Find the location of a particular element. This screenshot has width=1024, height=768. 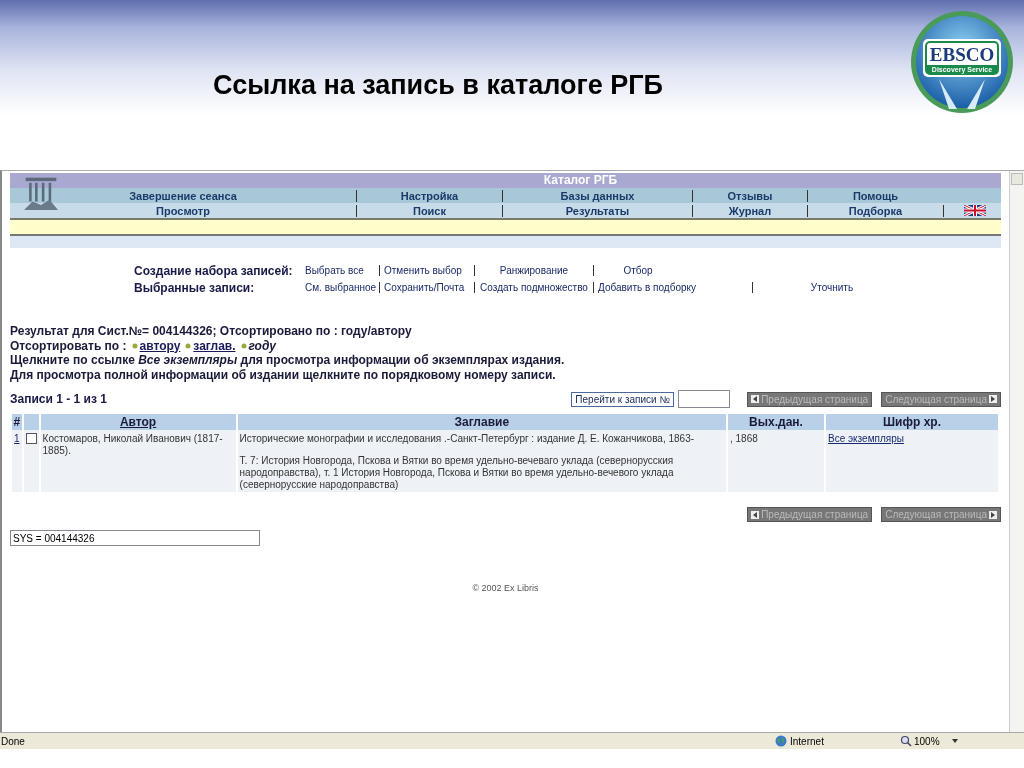

option-link: Отбор is located at coordinates (638, 270).